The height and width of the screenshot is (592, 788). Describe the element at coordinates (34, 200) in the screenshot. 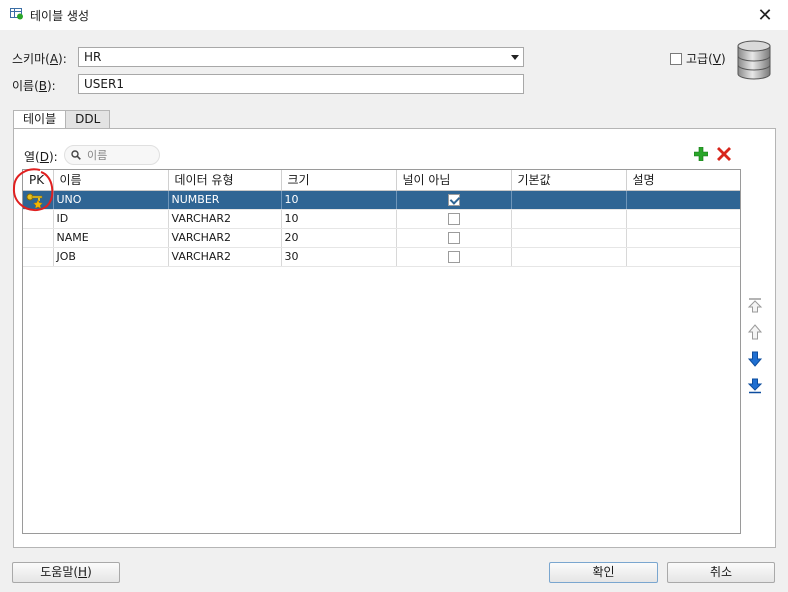

I see `primary-key-icon` at that location.